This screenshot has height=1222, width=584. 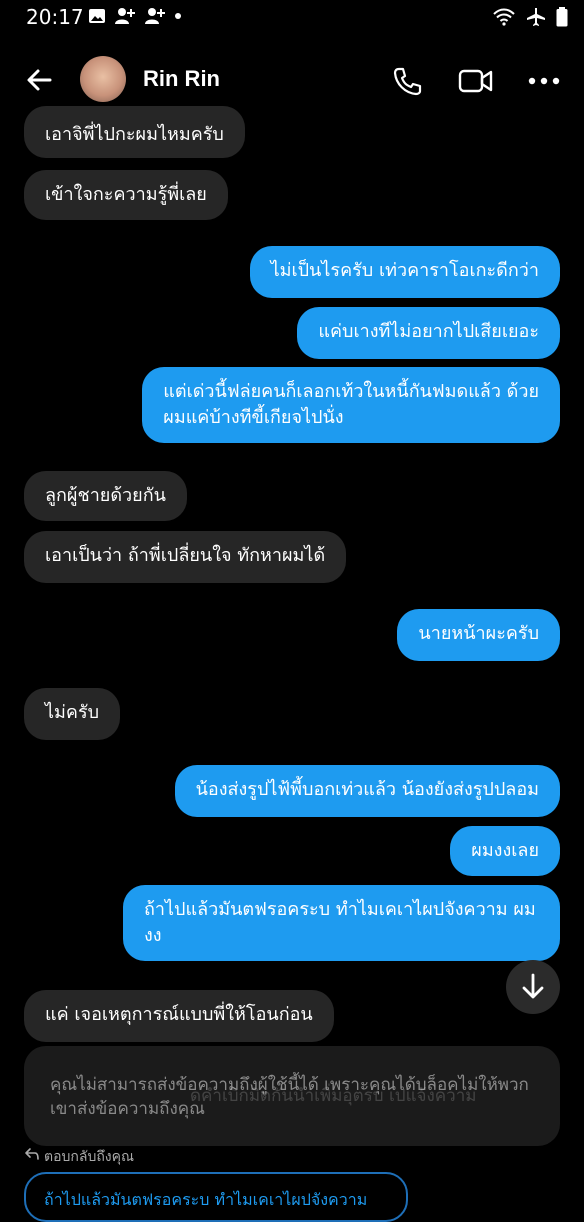 I want to click on message-text: เอาเป็นว่า ถ้าพี่เปลี่ยนใจ ทักหาผมได้, so click(x=185, y=555).